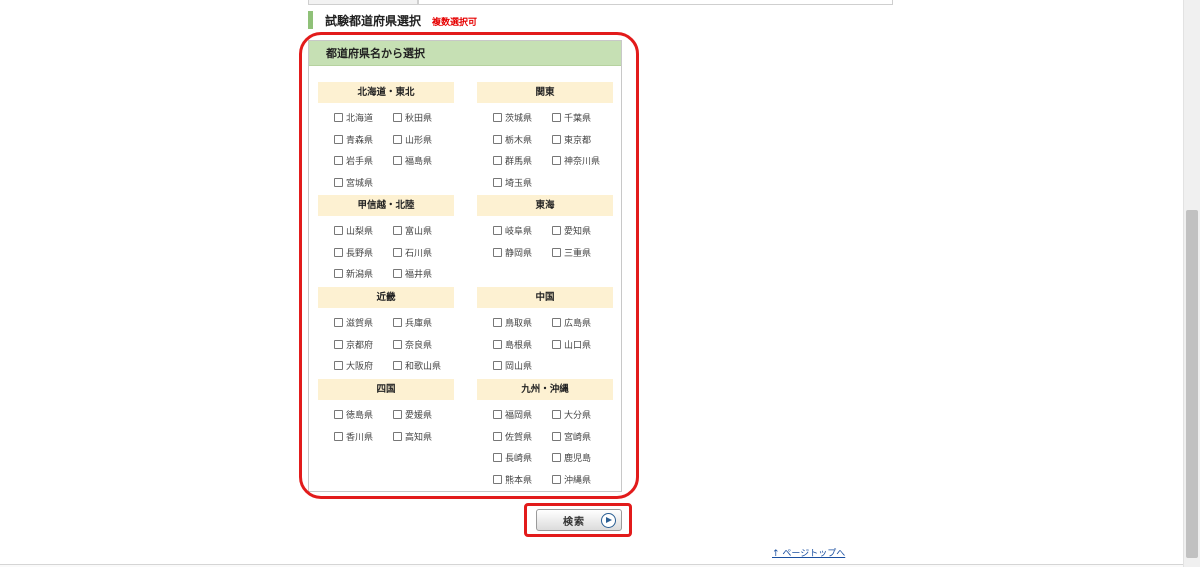 This screenshot has width=1200, height=567. What do you see at coordinates (431, 253) in the screenshot?
I see `prefecture-option: 石川県` at bounding box center [431, 253].